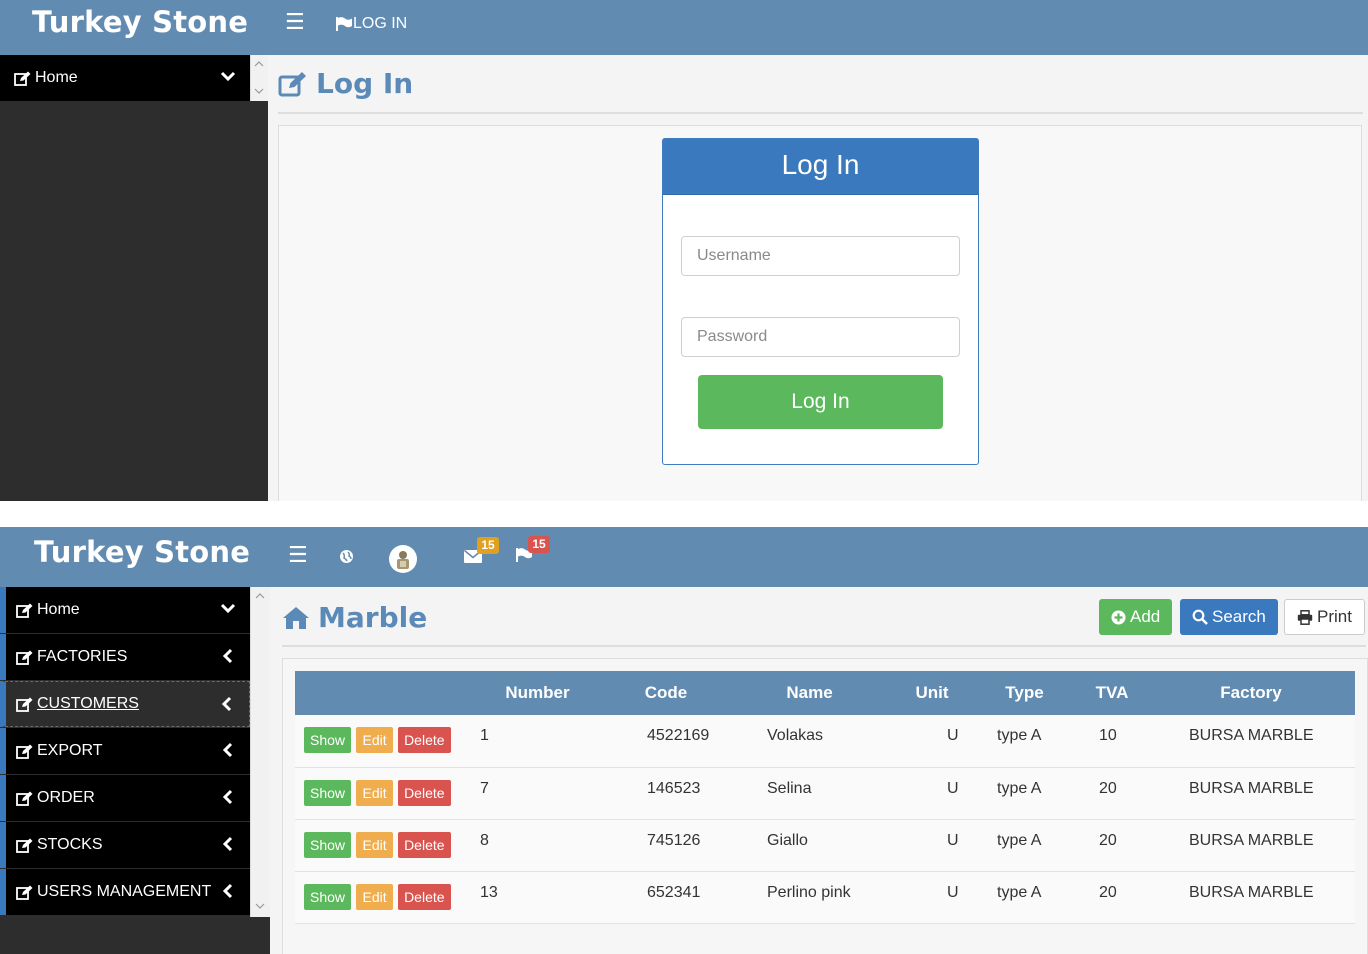 This screenshot has height=954, width=1368. I want to click on search-button: Search, so click(1229, 617).